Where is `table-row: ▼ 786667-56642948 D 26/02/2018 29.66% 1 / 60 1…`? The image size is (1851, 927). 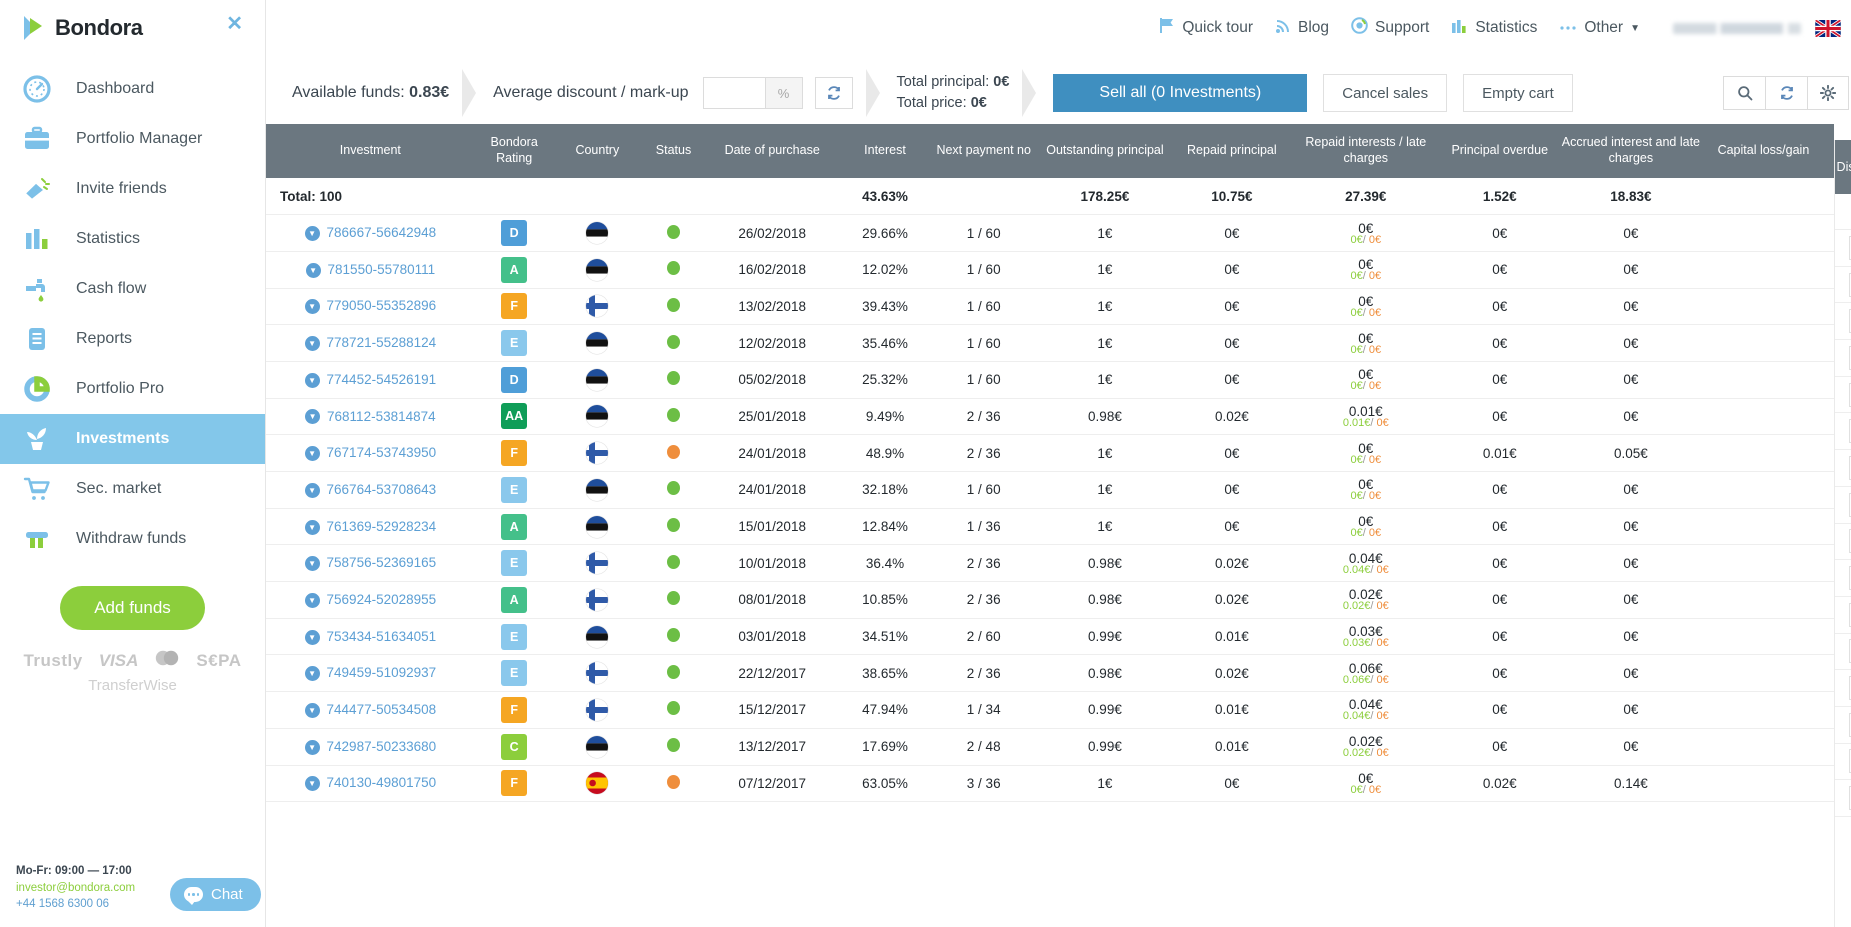
table-row: ▼ 786667-56642948 D 26/02/2018 29.66% 1 / 60 1… is located at coordinates (1050, 233).